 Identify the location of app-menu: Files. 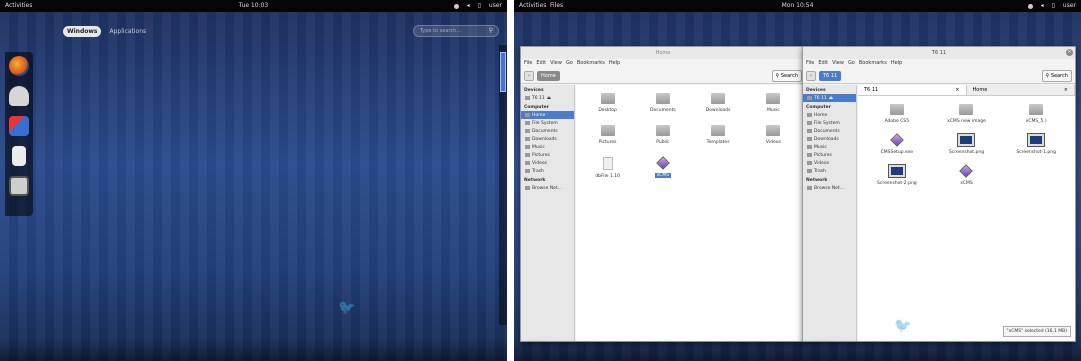
(556, 6).